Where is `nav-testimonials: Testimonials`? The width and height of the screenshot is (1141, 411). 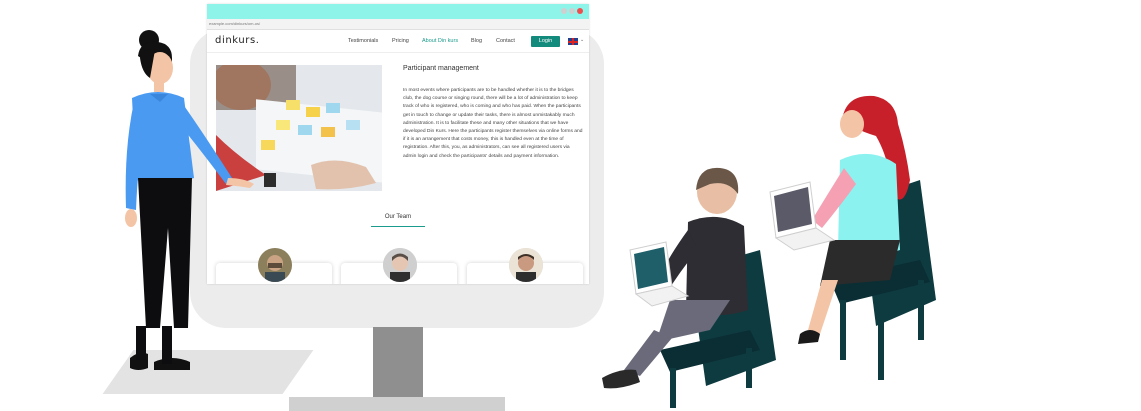
nav-testimonials: Testimonials is located at coordinates (363, 41).